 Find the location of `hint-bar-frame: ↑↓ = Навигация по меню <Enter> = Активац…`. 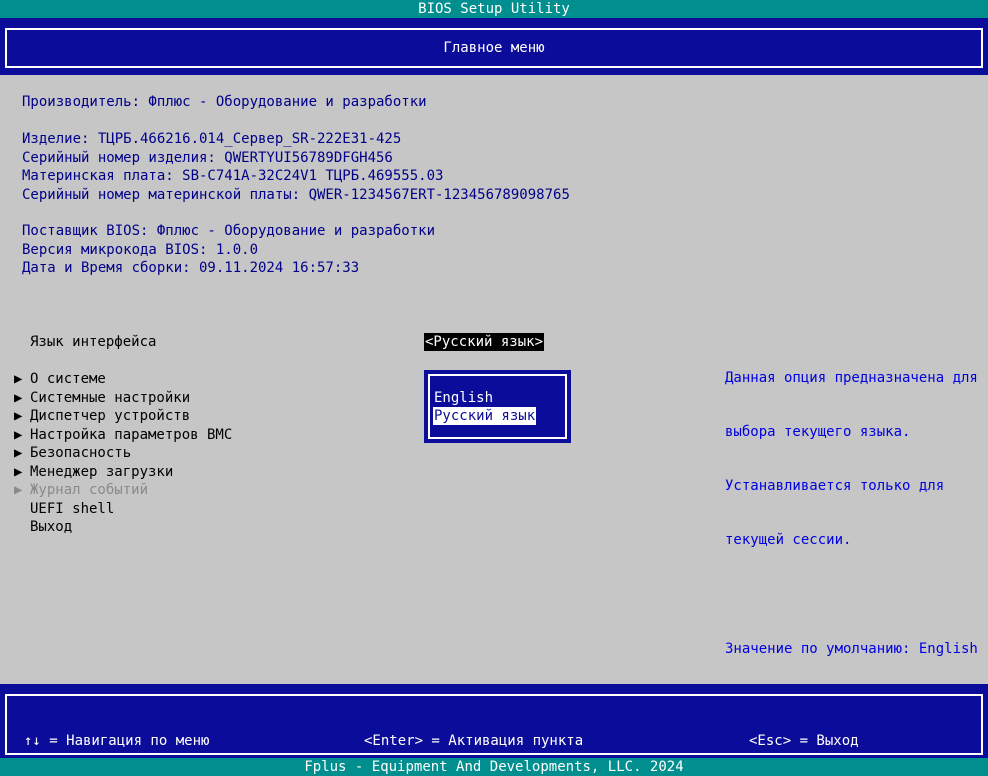

hint-bar-frame: ↑↓ = Навигация по меню <Enter> = Активац… is located at coordinates (494, 724).